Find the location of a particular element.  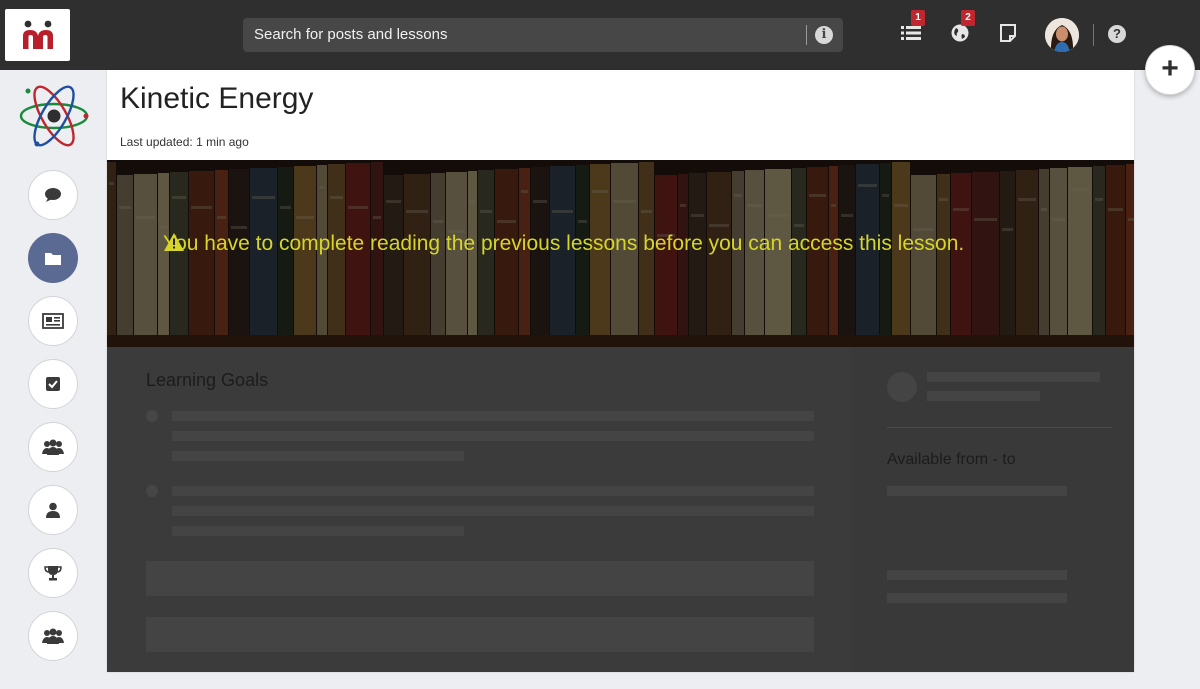

user-icon is located at coordinates (53, 510).